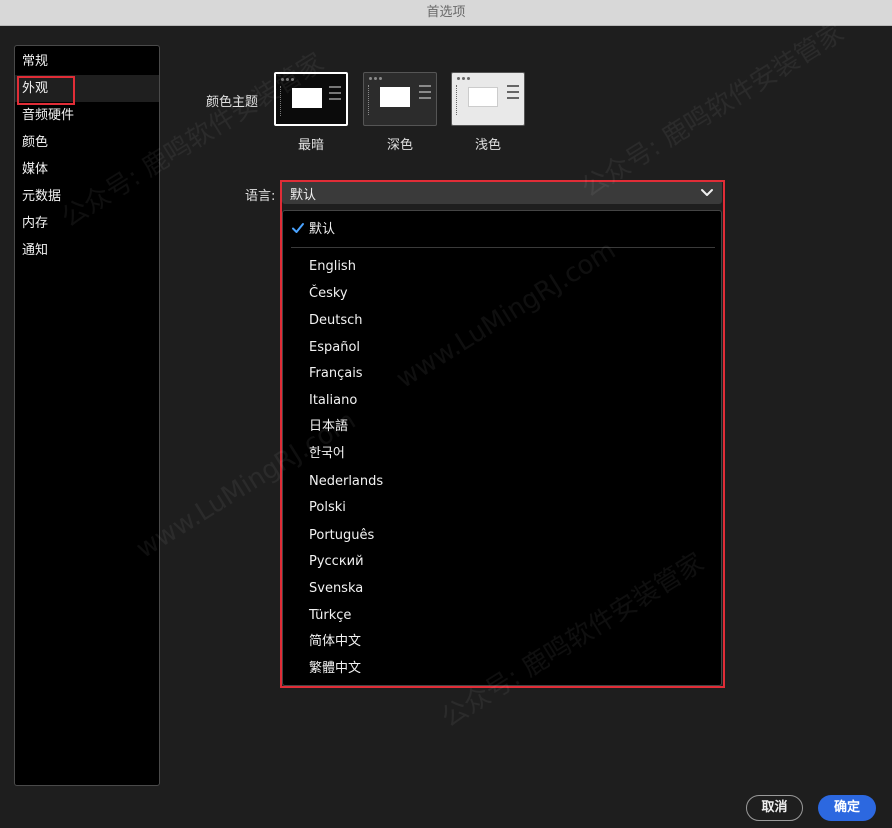  Describe the element at coordinates (487, 145) in the screenshot. I see `theme-label-light: 浅色` at that location.